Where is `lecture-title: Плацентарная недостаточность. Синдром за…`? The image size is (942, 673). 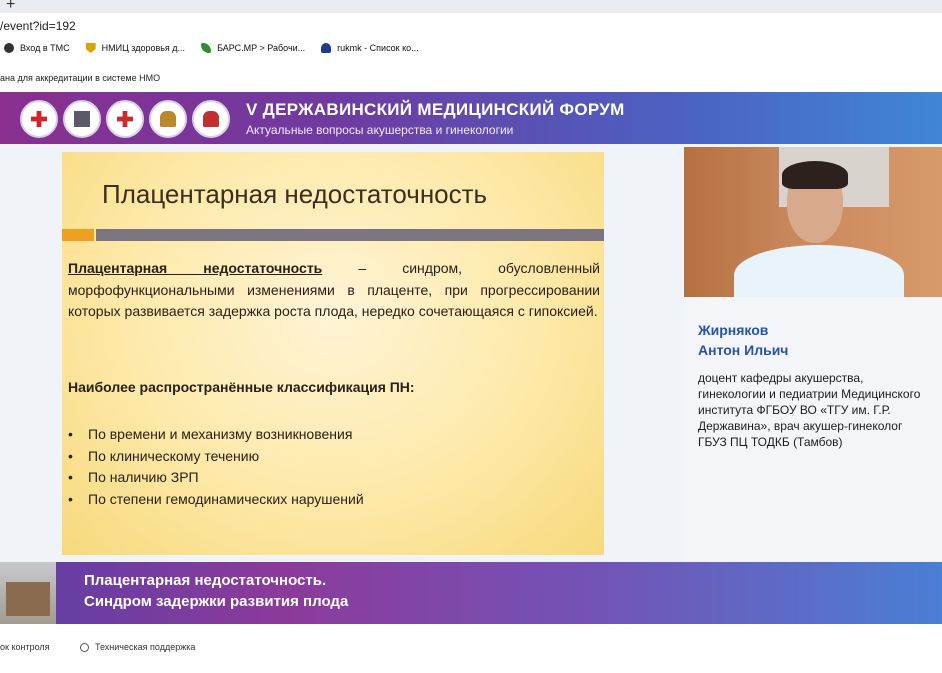 lecture-title: Плацентарная недостаточность. Синдром за… is located at coordinates (216, 591).